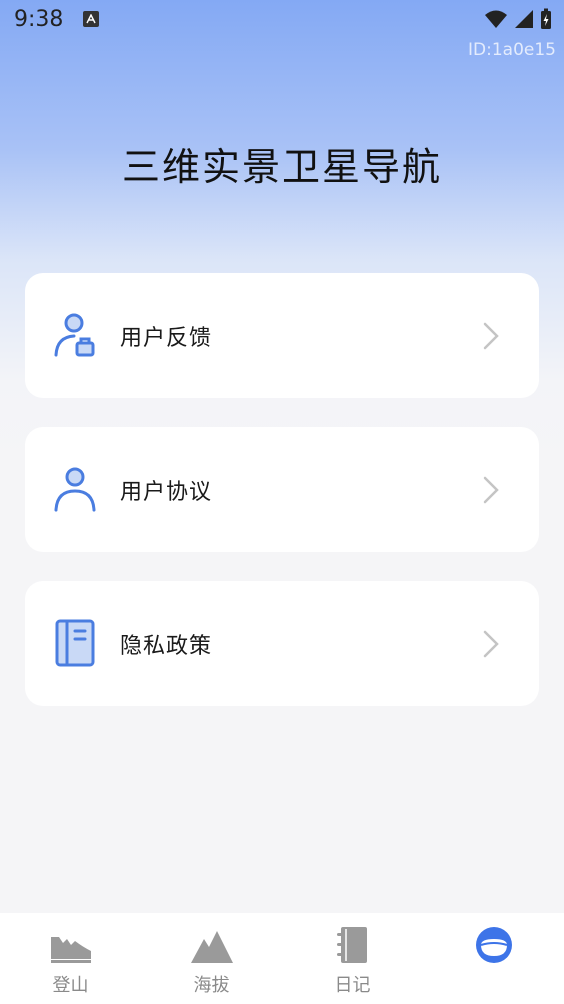 This screenshot has width=564, height=1004. I want to click on shoe-icon, so click(70, 950).